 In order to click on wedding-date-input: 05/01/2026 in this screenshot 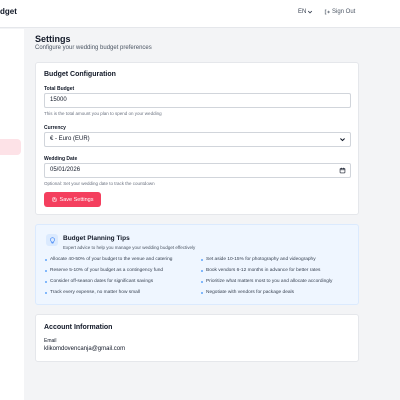, I will do `click(197, 170)`.